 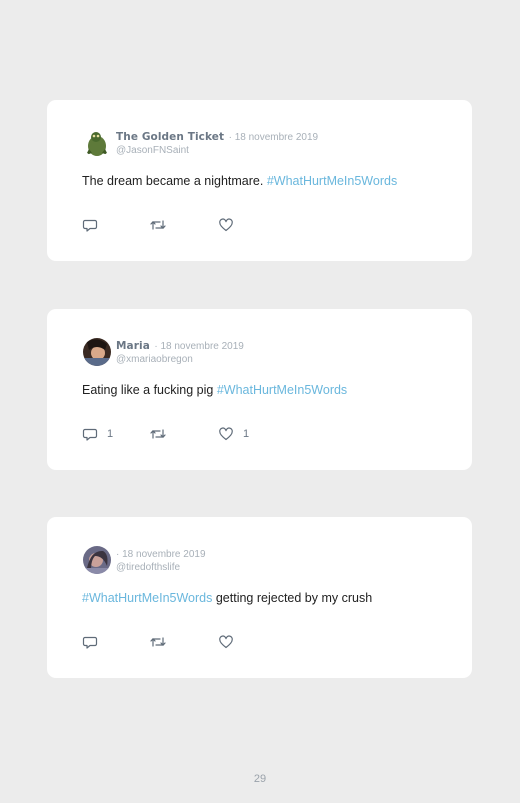 What do you see at coordinates (182, 434) in the screenshot?
I see `tweet-actions: 1 1` at bounding box center [182, 434].